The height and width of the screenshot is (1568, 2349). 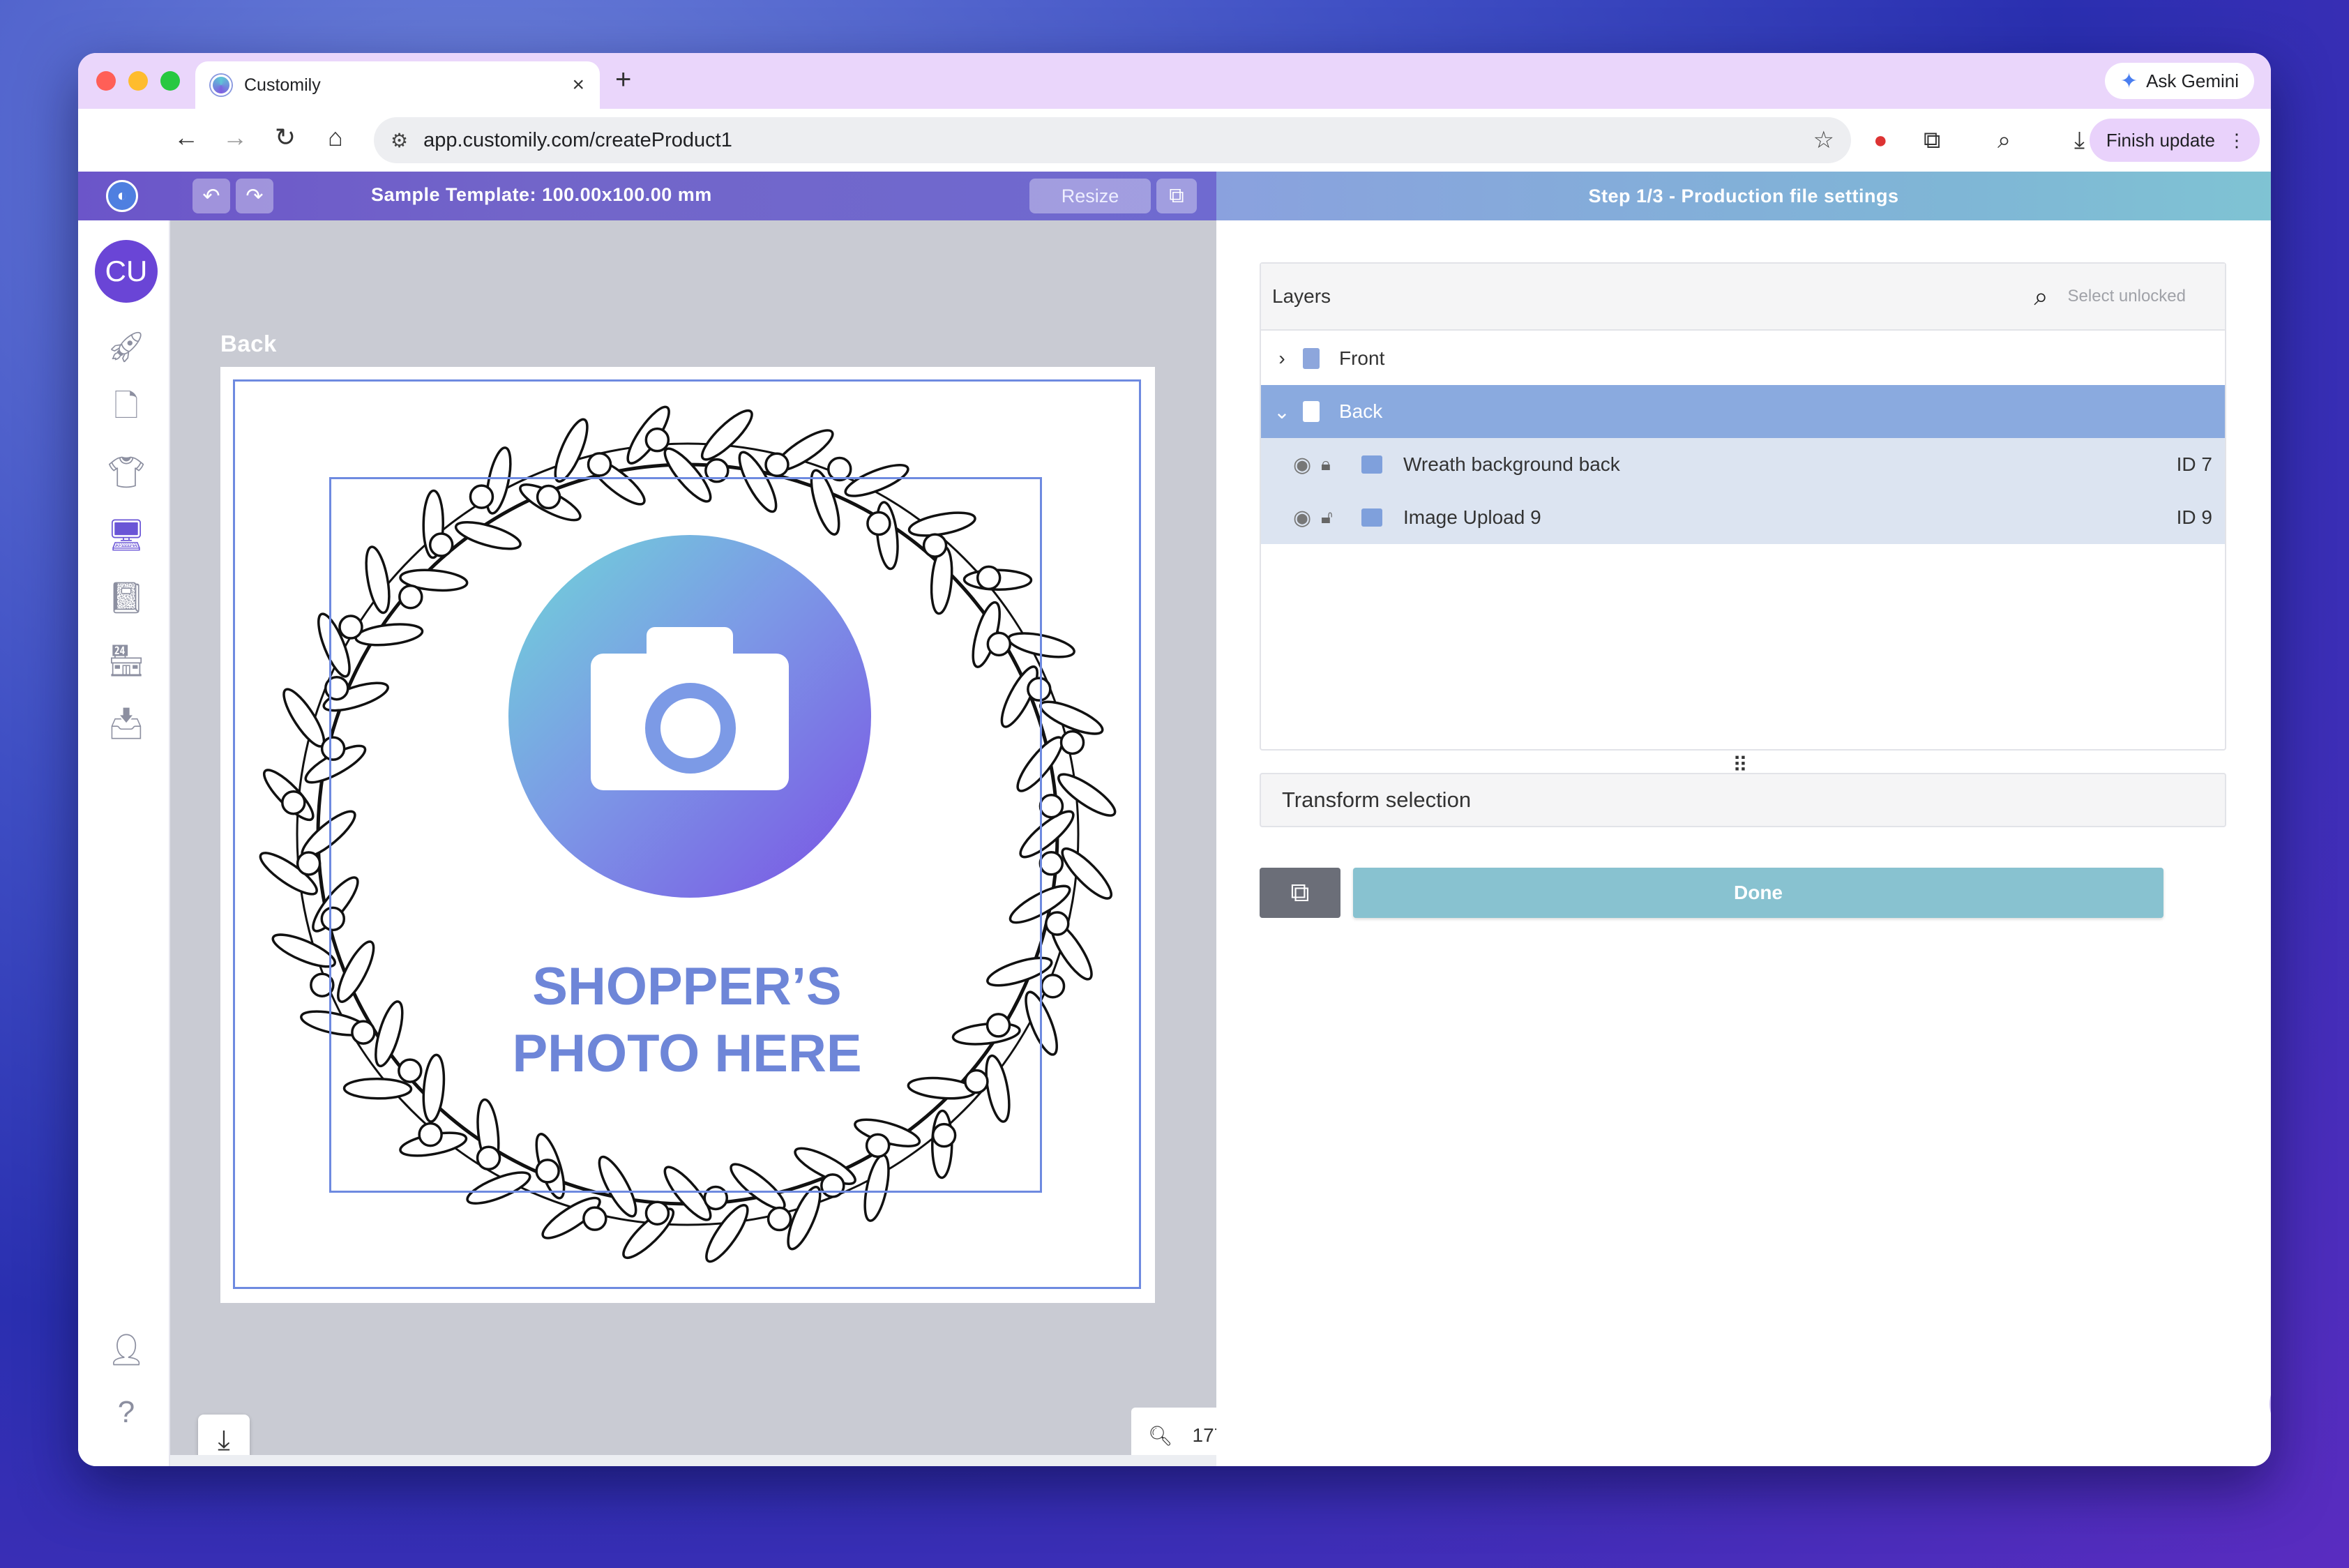 I want to click on step-title: Step 1/3 - Production file settings, so click(x=1744, y=196).